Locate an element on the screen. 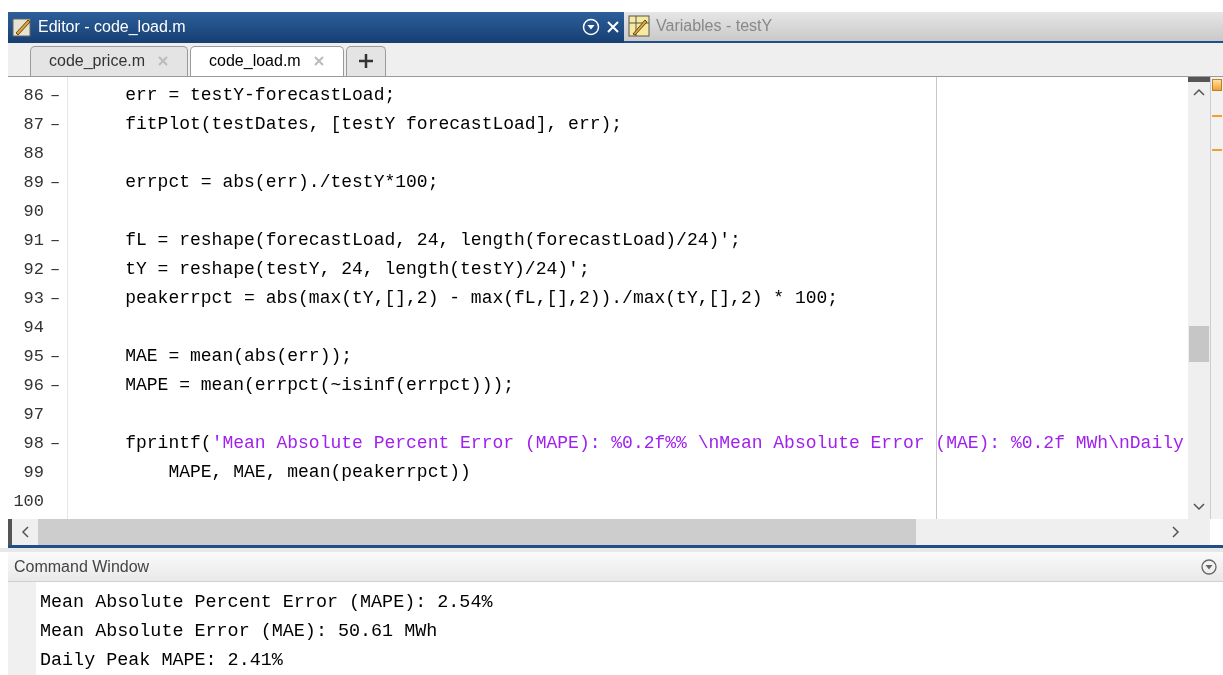 This screenshot has height=675, width=1223. code-line: fitPlot(testDates, [testY forecastLoad], err); is located at coordinates (373, 124).